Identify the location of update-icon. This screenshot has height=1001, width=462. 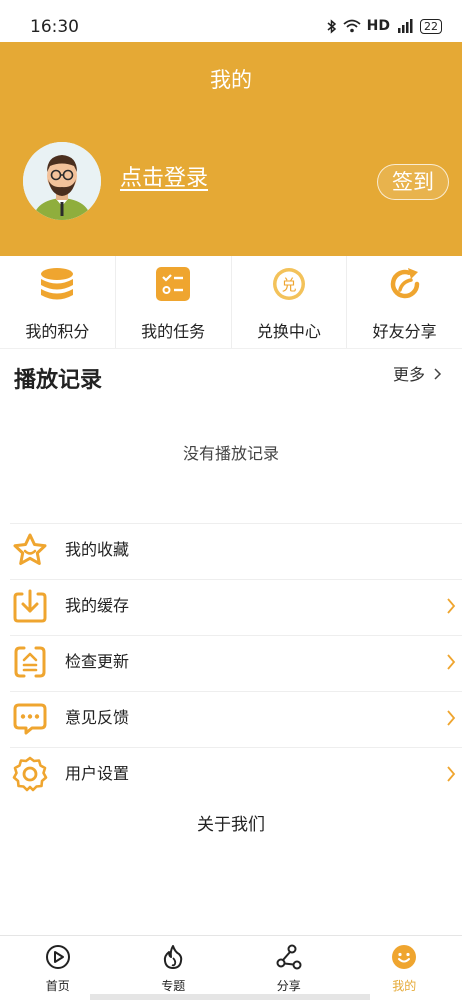
(30, 662).